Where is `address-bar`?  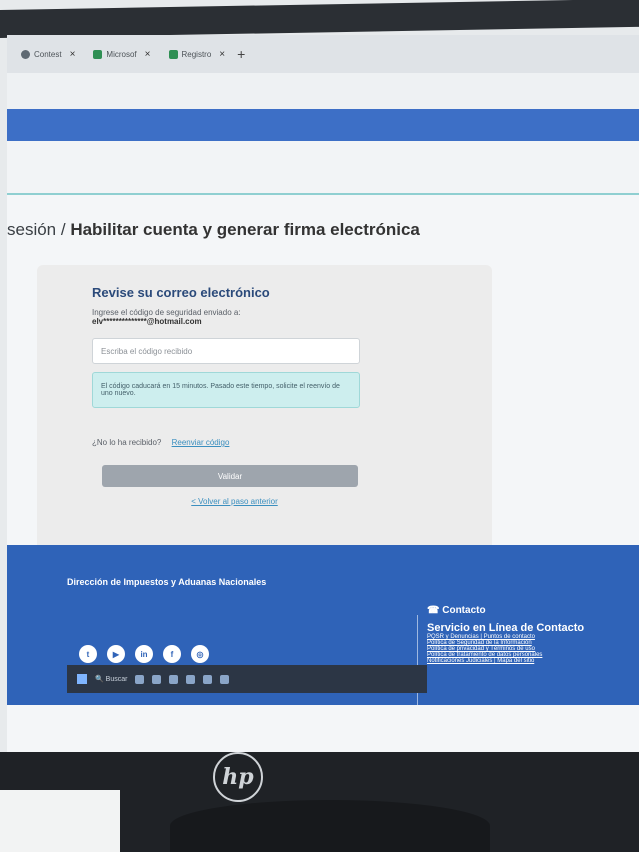 address-bar is located at coordinates (323, 91).